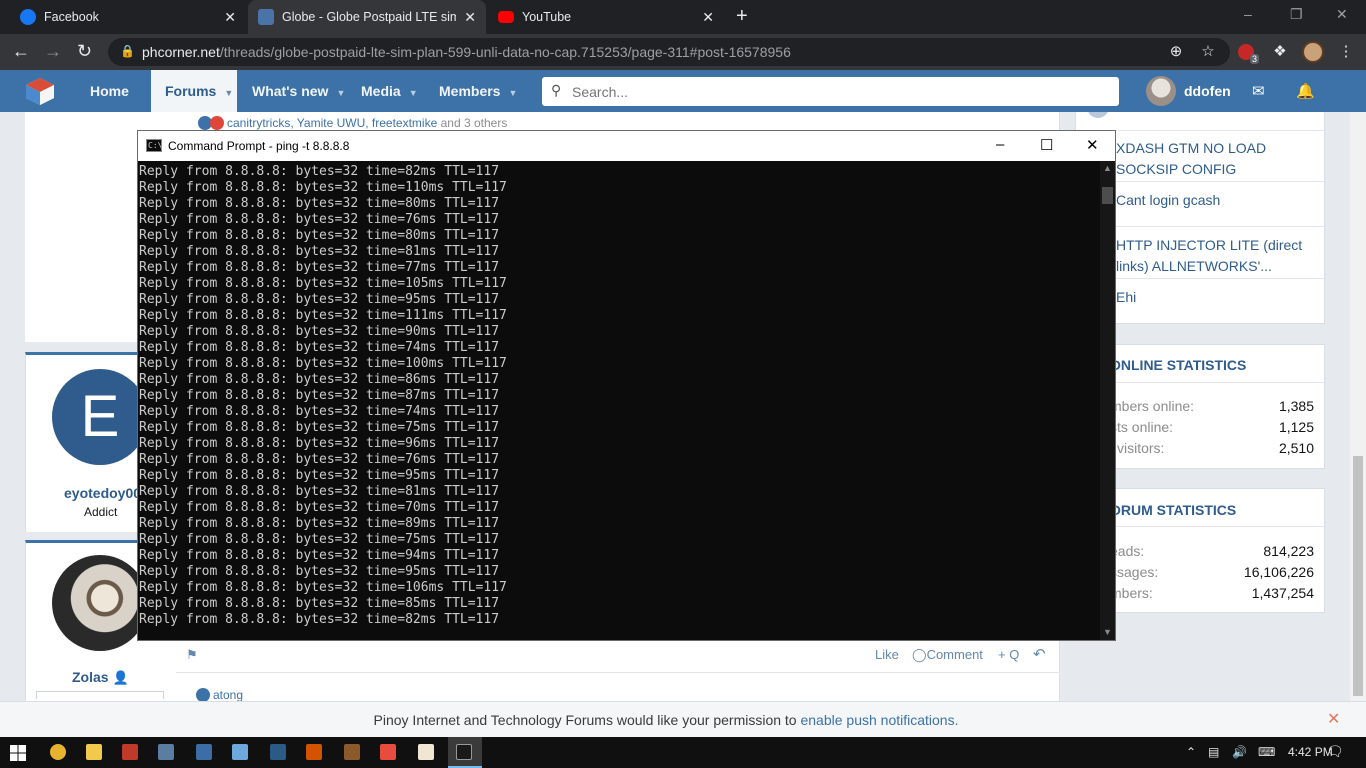 Image resolution: width=1366 pixels, height=768 pixels. I want to click on sidebar-thread-link: XDASH GTM NO LOAD SOCKSIP CONFIG, so click(1201, 159).